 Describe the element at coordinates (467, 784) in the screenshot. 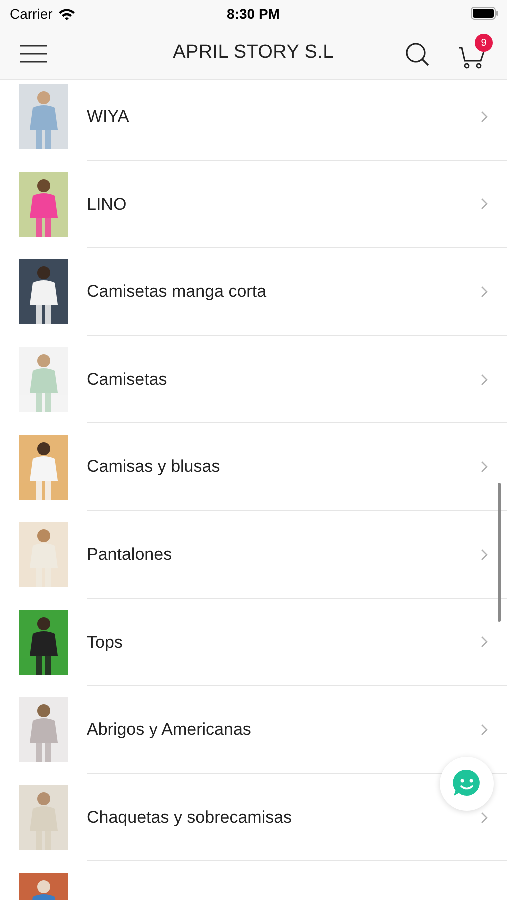

I see `smiley-chat-icon` at that location.